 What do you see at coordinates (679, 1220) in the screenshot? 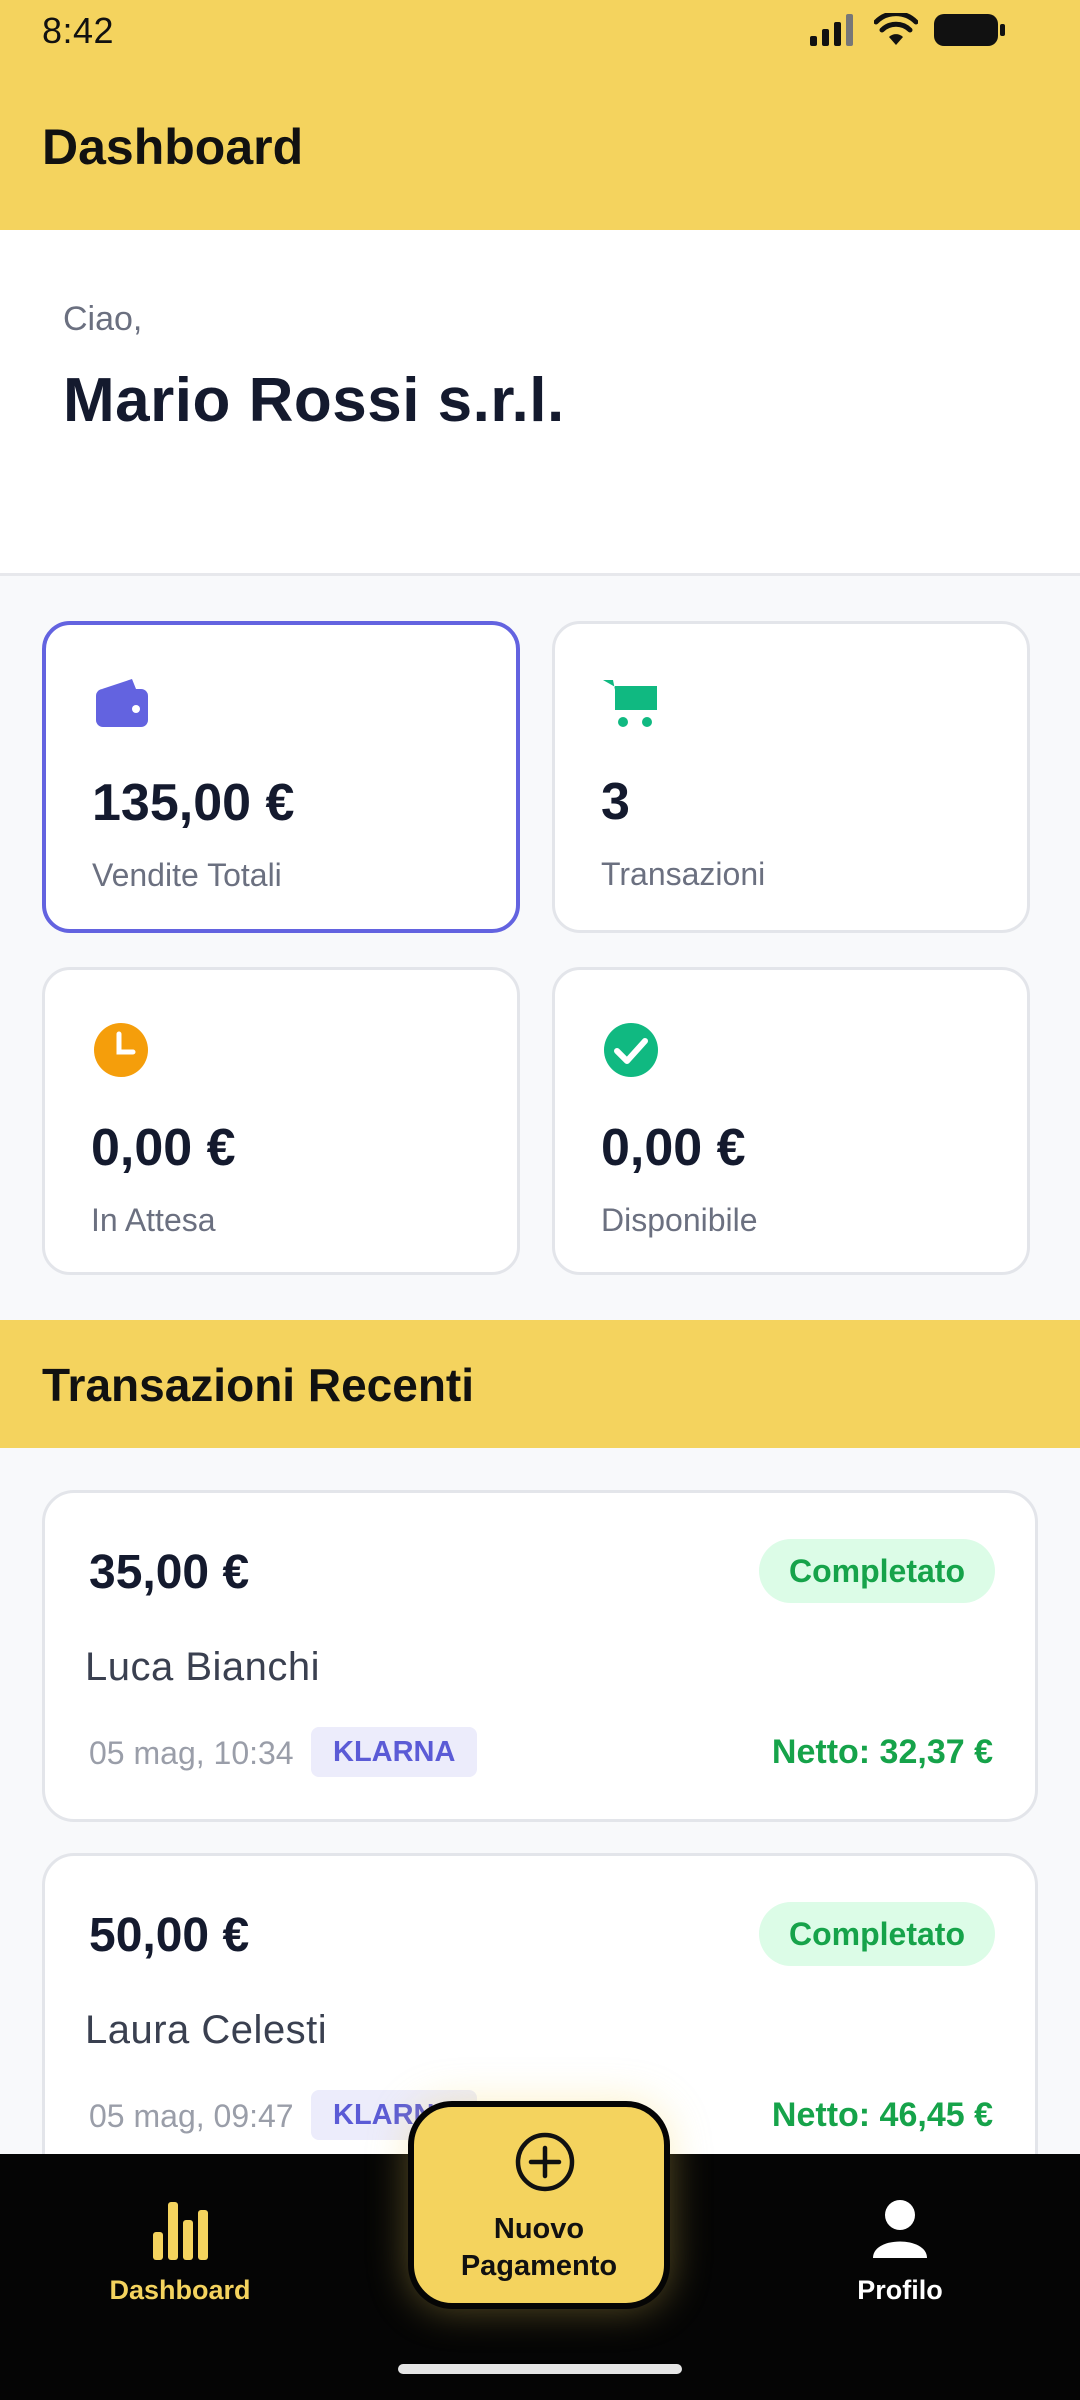
I see `stat-label: Disponibile` at bounding box center [679, 1220].